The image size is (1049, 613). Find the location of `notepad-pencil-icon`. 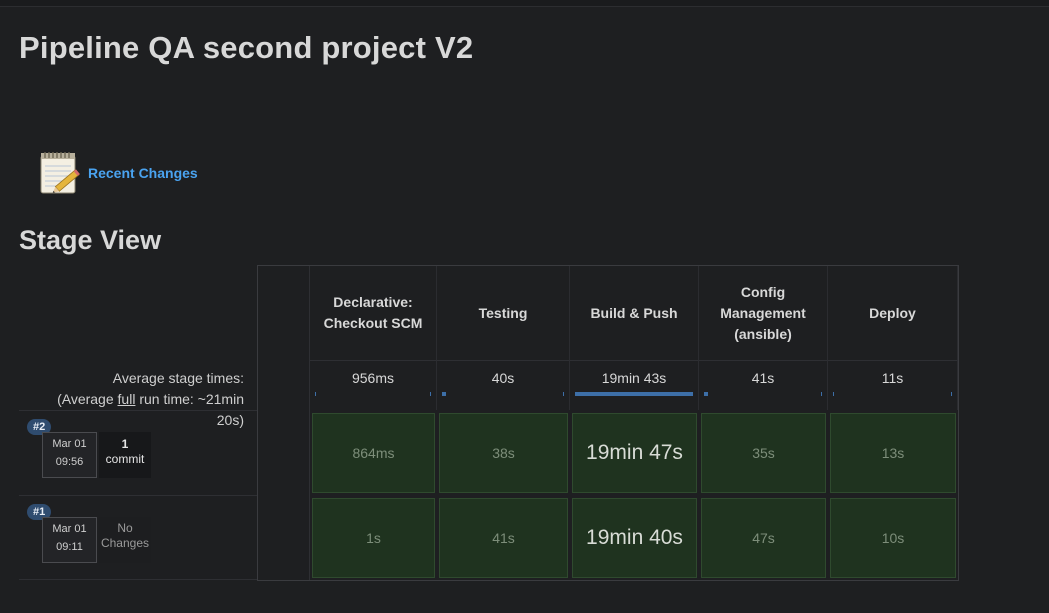

notepad-pencil-icon is located at coordinates (60, 173).